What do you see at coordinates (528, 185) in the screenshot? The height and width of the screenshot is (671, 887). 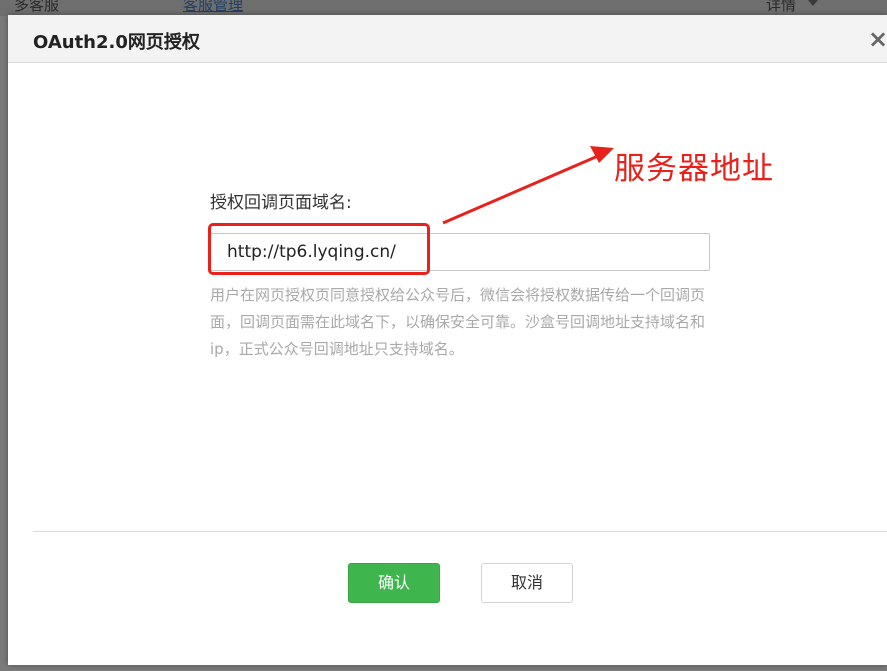 I see `annotation-arrow-icon` at bounding box center [528, 185].